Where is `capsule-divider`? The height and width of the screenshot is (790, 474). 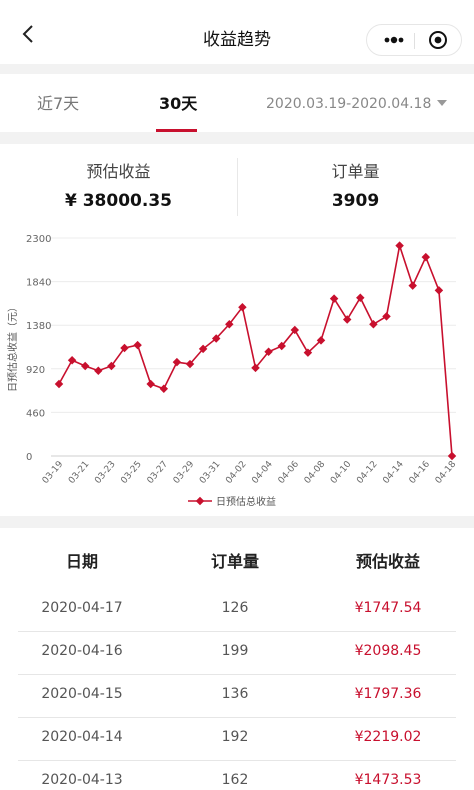 capsule-divider is located at coordinates (414, 41).